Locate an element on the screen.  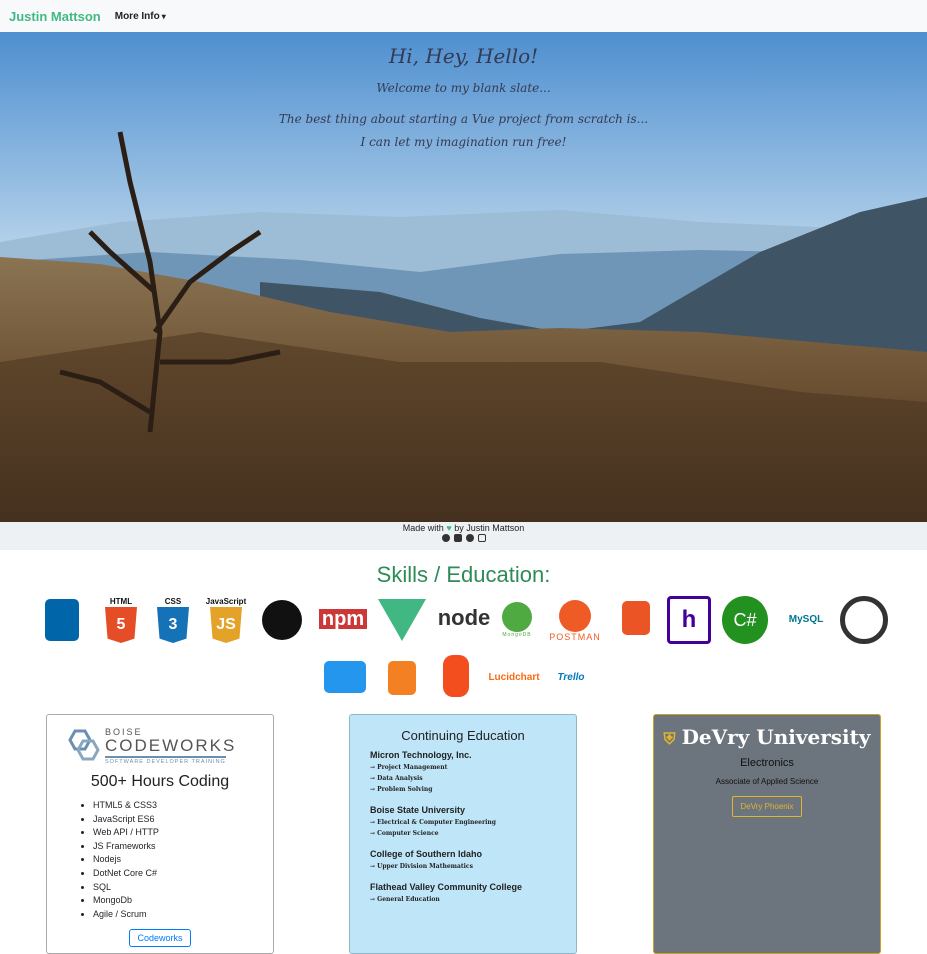
org-item: → Upper Division Mathematics is located at coordinates (421, 866).